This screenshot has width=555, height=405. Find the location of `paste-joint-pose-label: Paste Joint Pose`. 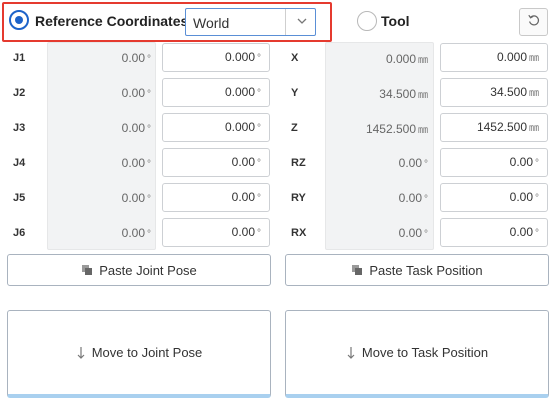

paste-joint-pose-label: Paste Joint Pose is located at coordinates (148, 270).